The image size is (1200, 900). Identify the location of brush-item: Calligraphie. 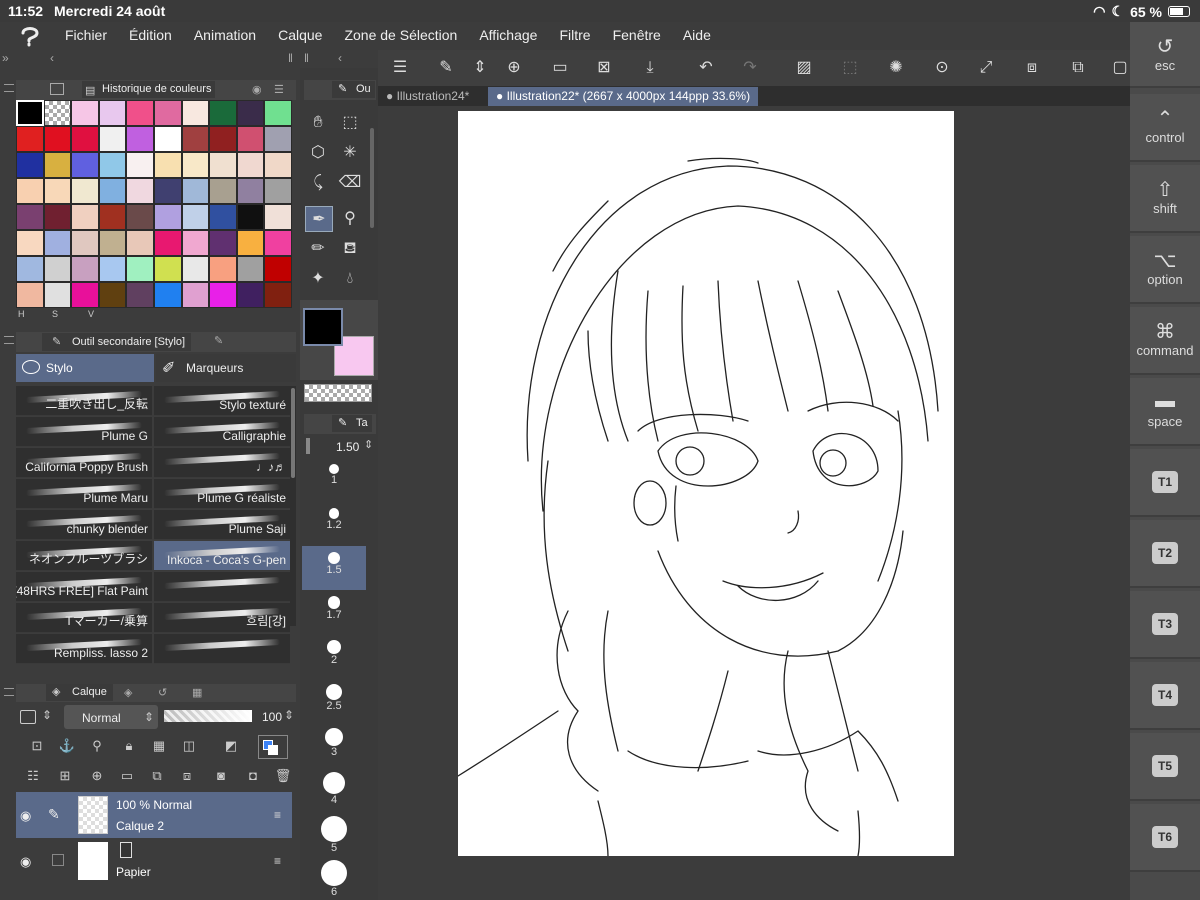
(222, 432).